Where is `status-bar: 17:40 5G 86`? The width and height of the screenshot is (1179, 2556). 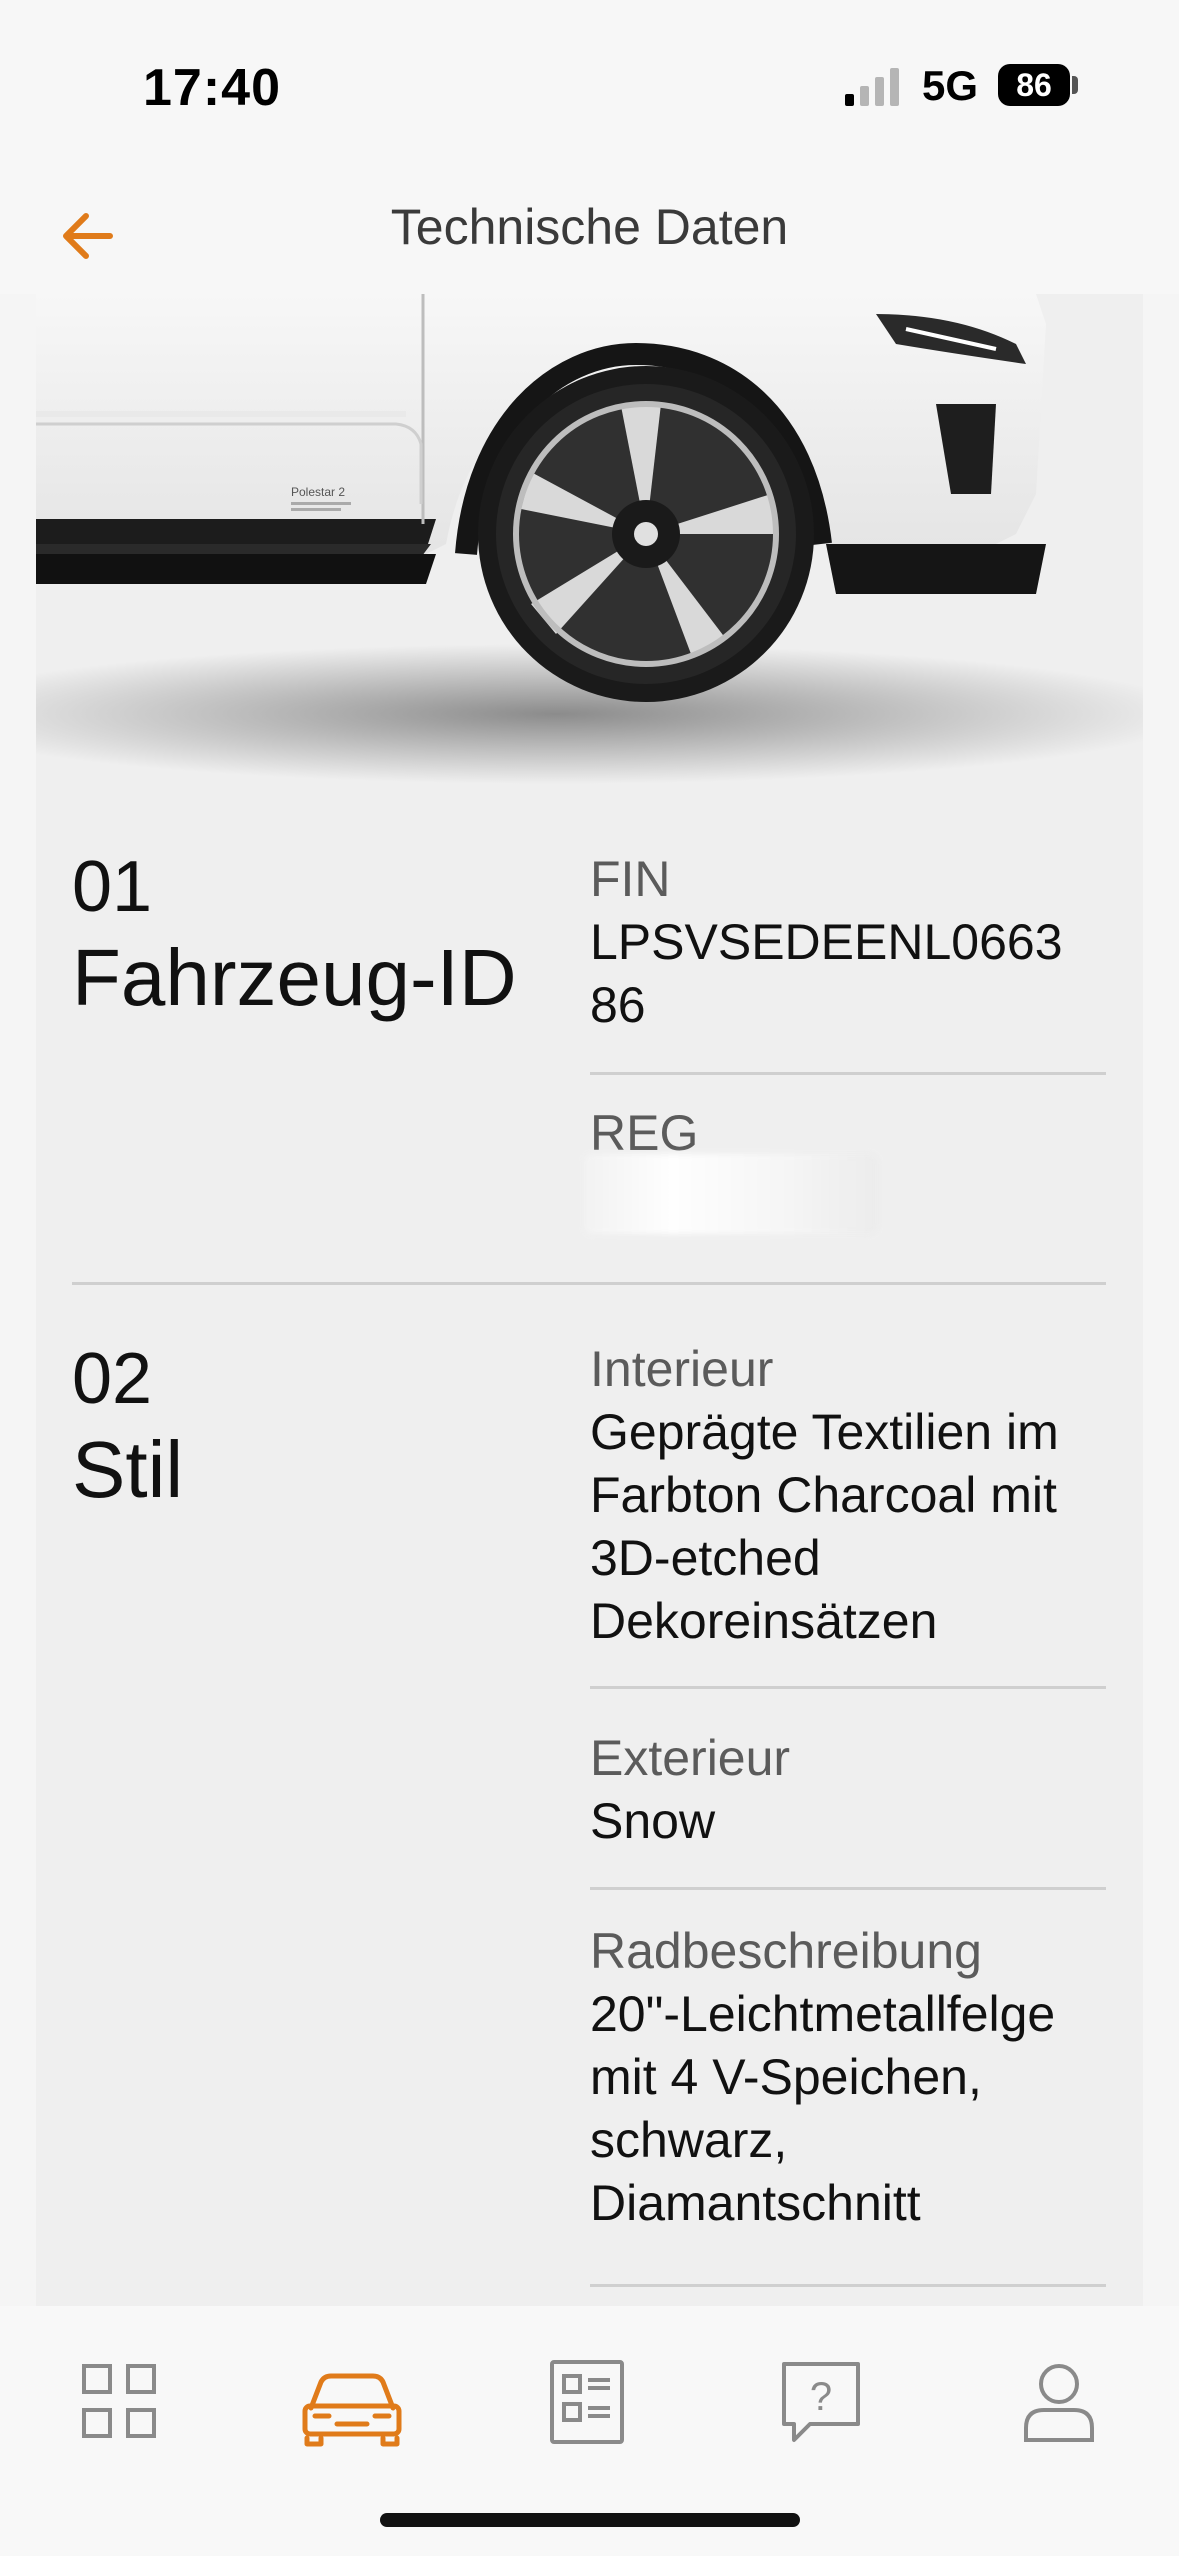
status-bar: 17:40 5G 86 is located at coordinates (589, 85).